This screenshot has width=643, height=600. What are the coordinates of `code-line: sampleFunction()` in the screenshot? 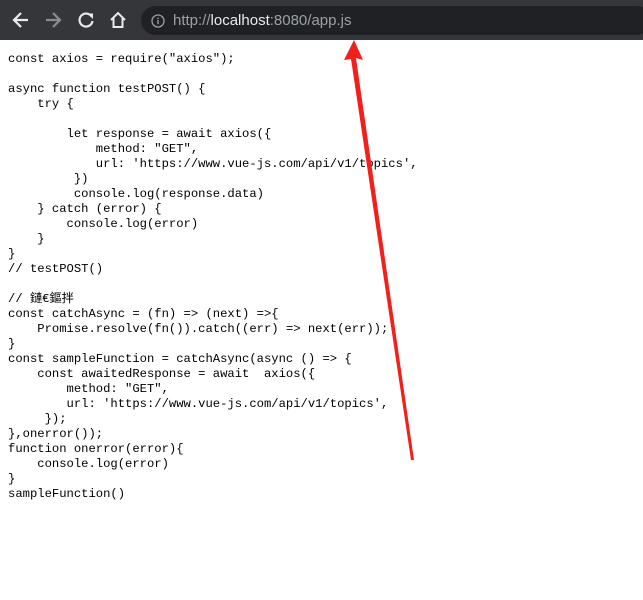 It's located at (67, 494).